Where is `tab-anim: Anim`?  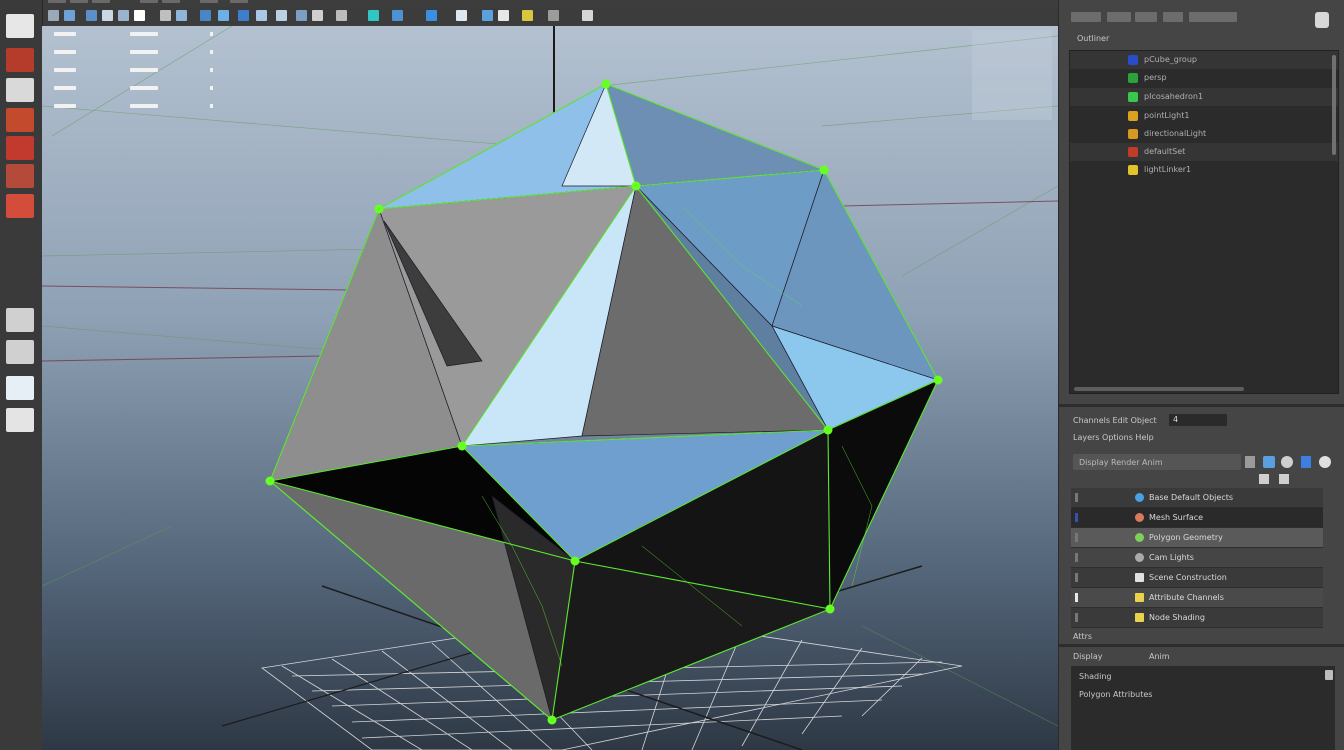 tab-anim: Anim is located at coordinates (1159, 656).